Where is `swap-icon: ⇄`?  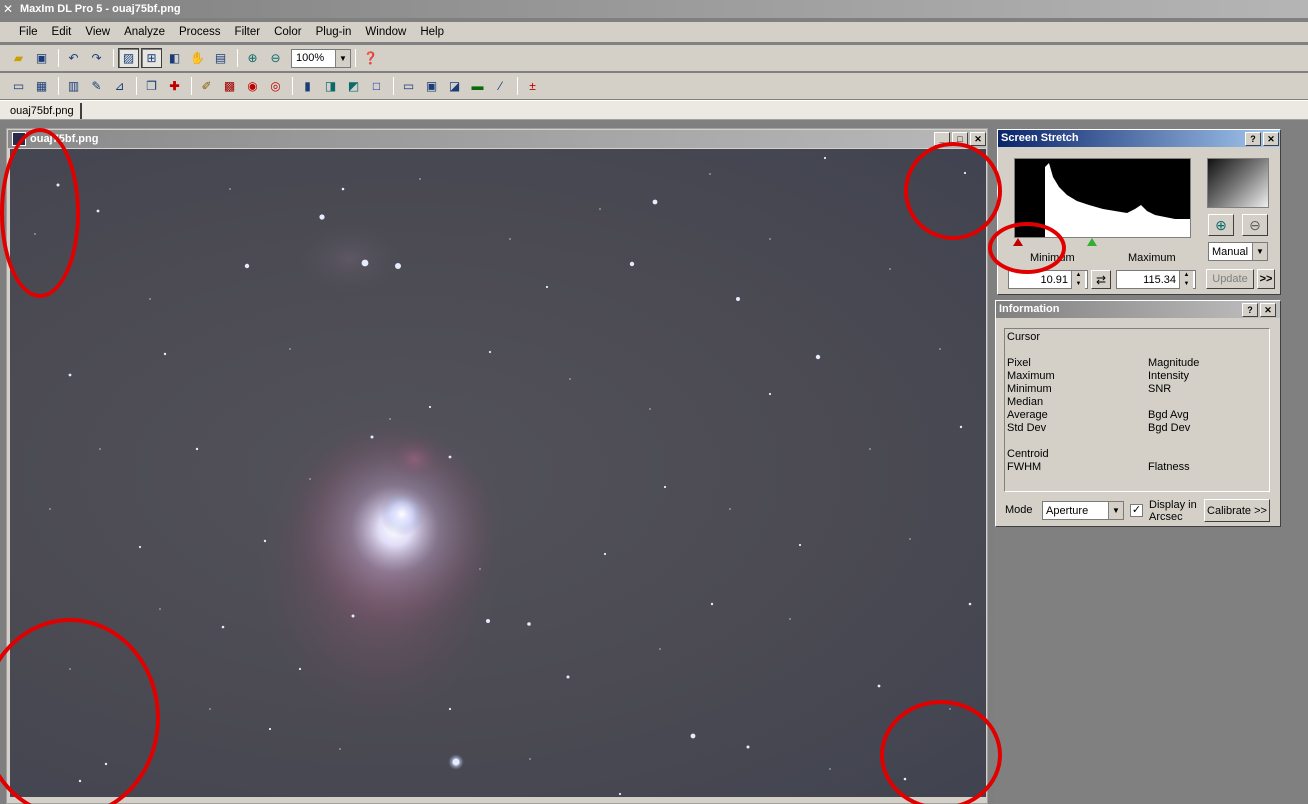
swap-icon: ⇄ is located at coordinates (1101, 279).